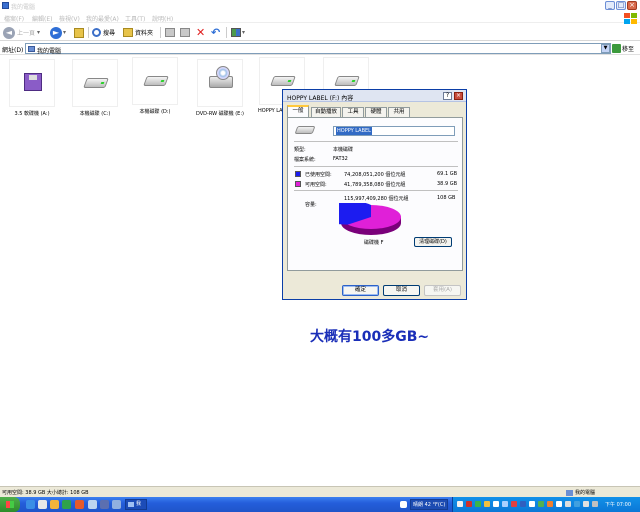 This screenshot has width=640, height=512. Describe the element at coordinates (300, 150) in the screenshot. I see `type-label: 類型:` at that location.